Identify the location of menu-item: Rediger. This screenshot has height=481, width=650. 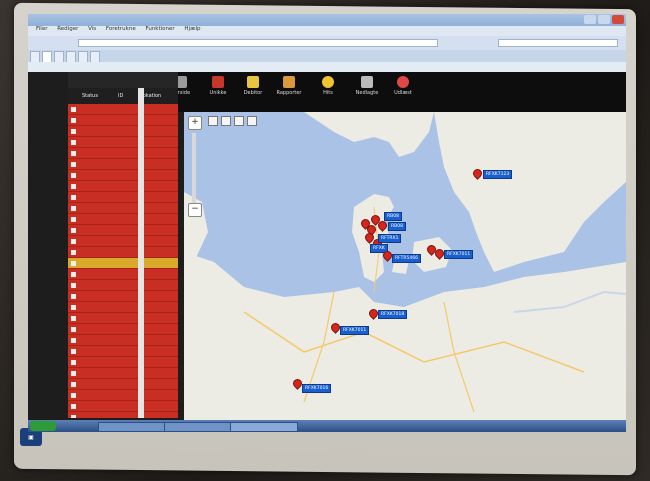
(67, 29).